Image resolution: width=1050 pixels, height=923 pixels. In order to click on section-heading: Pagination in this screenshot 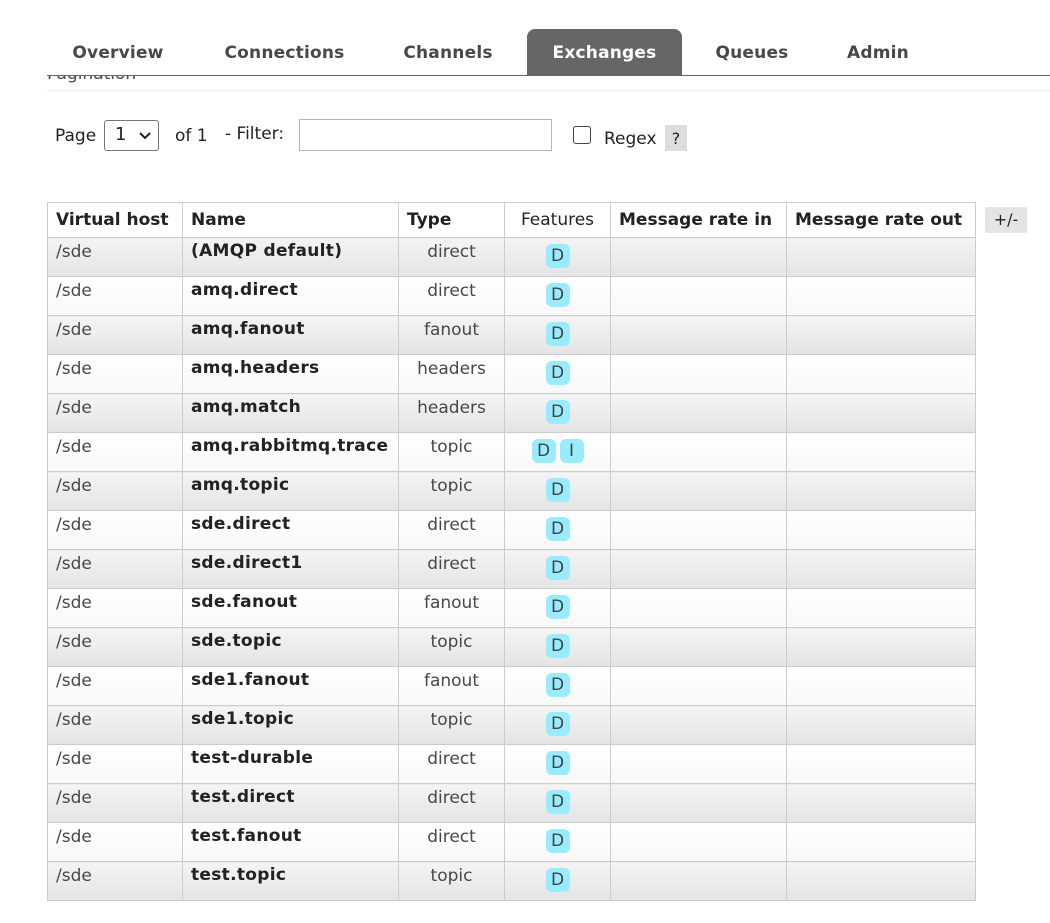, I will do `click(548, 83)`.